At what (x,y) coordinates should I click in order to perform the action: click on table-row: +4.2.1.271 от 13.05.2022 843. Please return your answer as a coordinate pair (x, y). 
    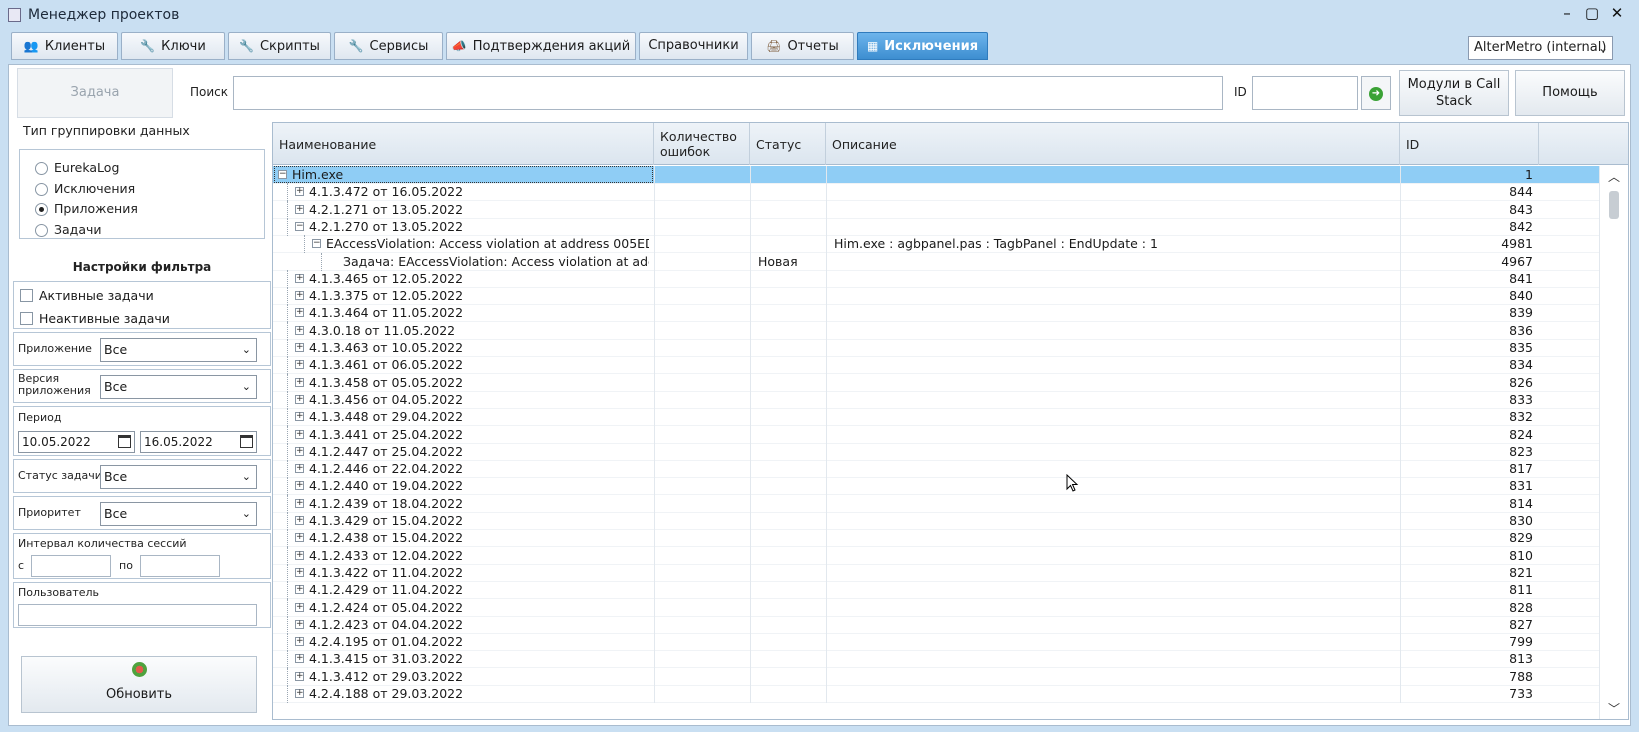
    Looking at the image, I should click on (936, 209).